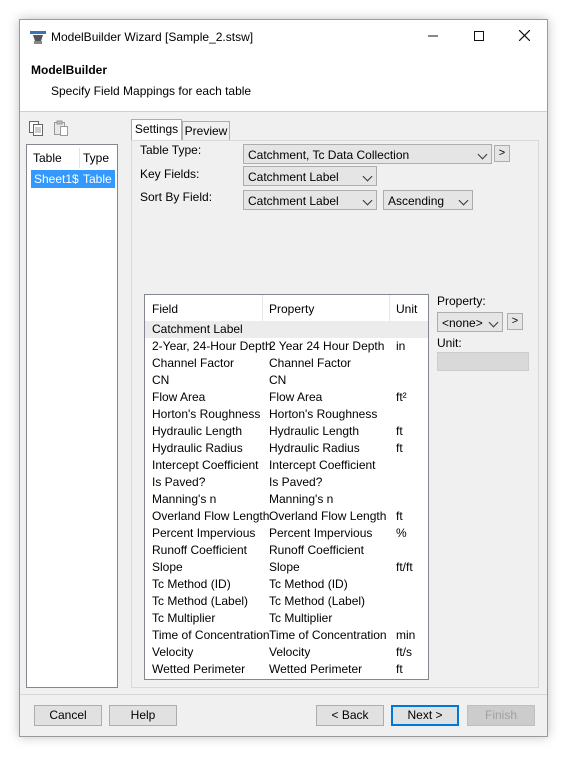  What do you see at coordinates (286, 499) in the screenshot?
I see `table-row: Manning's n Manning's n` at bounding box center [286, 499].